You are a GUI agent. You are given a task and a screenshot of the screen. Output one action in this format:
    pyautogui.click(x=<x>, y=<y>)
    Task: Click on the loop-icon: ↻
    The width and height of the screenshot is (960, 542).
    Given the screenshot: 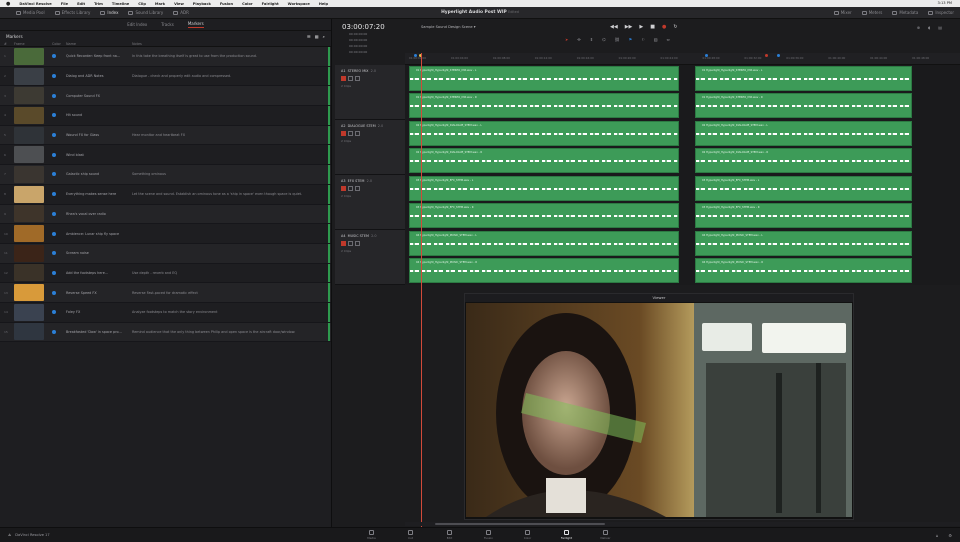 What is the action you would take?
    pyautogui.click(x=675, y=27)
    